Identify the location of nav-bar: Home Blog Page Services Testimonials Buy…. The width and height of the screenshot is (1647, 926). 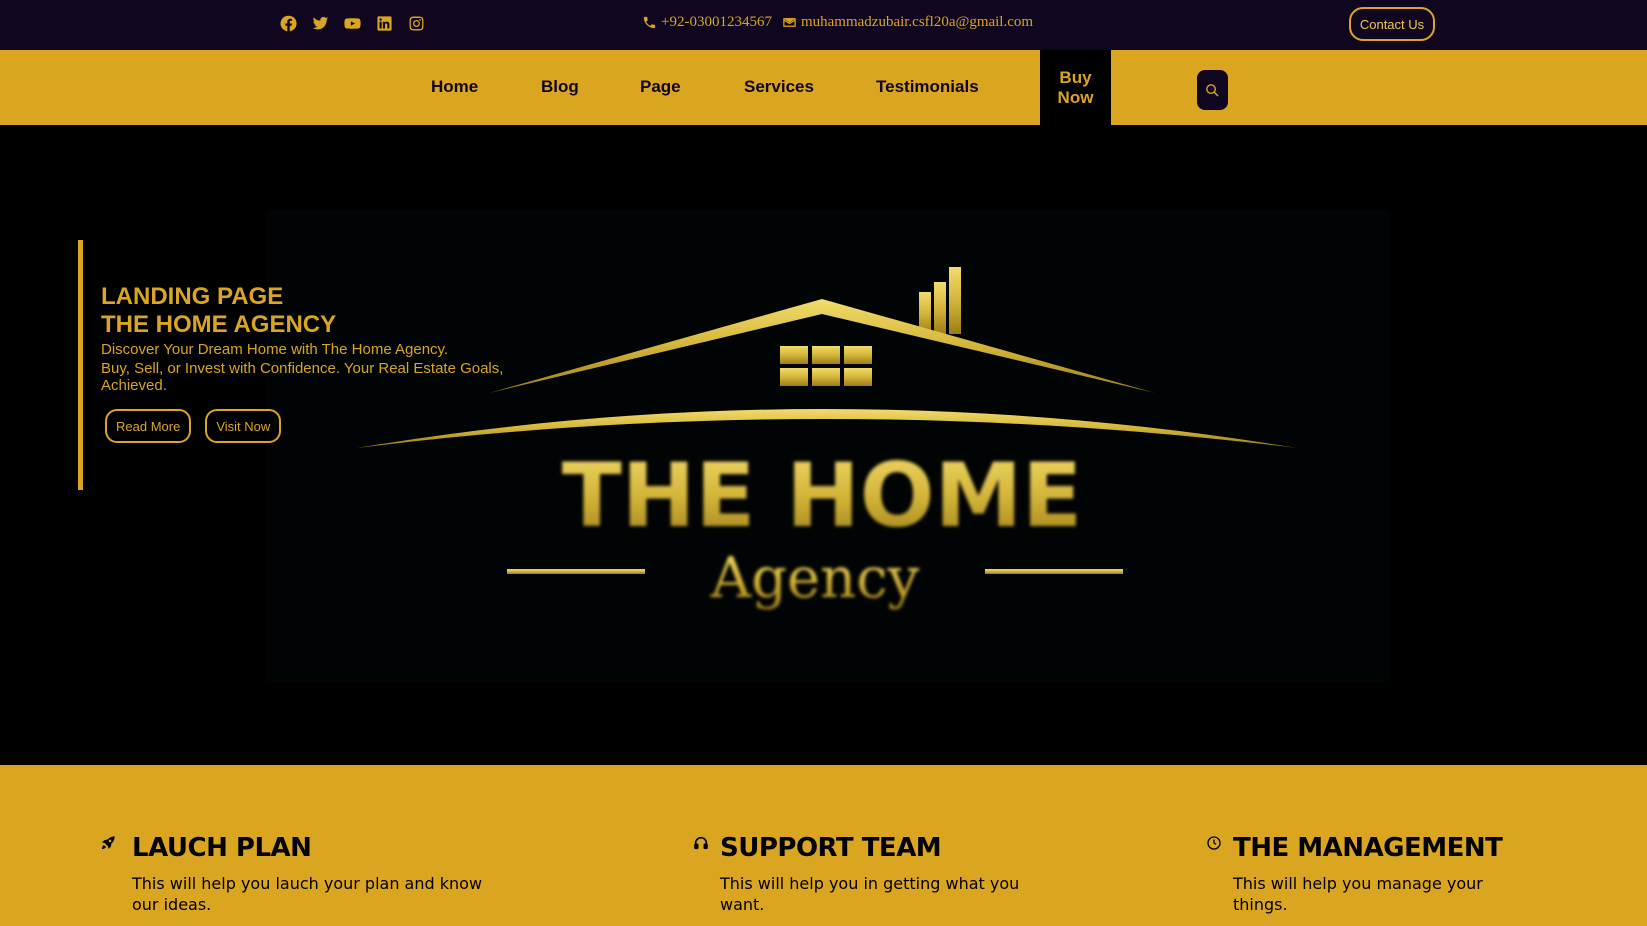
(823, 87).